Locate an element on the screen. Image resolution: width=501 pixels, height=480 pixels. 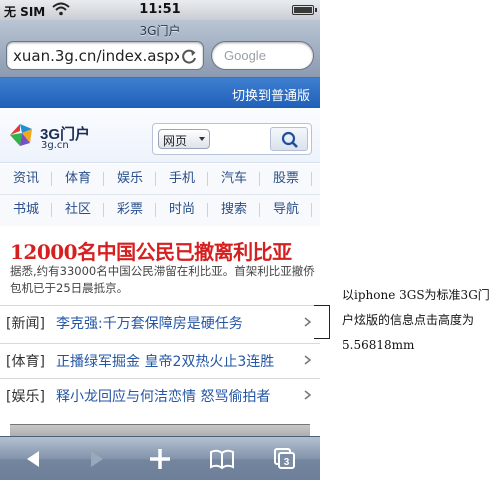
annotation-note: 以iphone 3GS为标准3G门户炫版的信息点击高度为5.56818mm is located at coordinates (416, 320).